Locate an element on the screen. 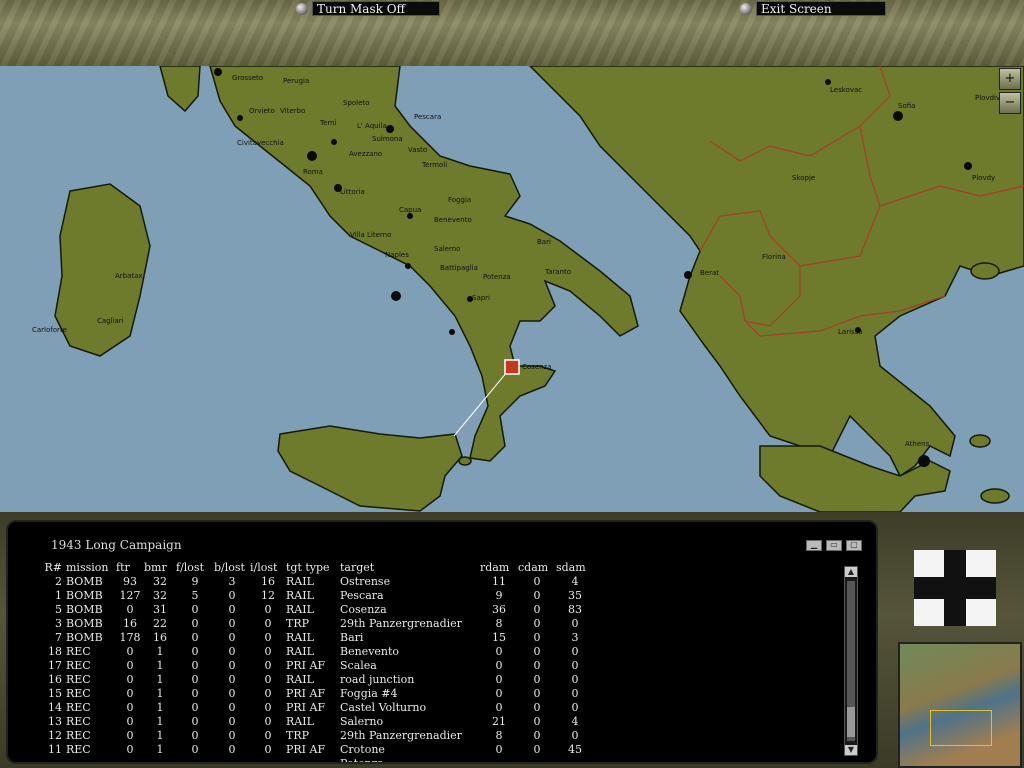 This screenshot has width=1024, height=768. turn-mask-button: Turn Mask Off is located at coordinates (368, 8).